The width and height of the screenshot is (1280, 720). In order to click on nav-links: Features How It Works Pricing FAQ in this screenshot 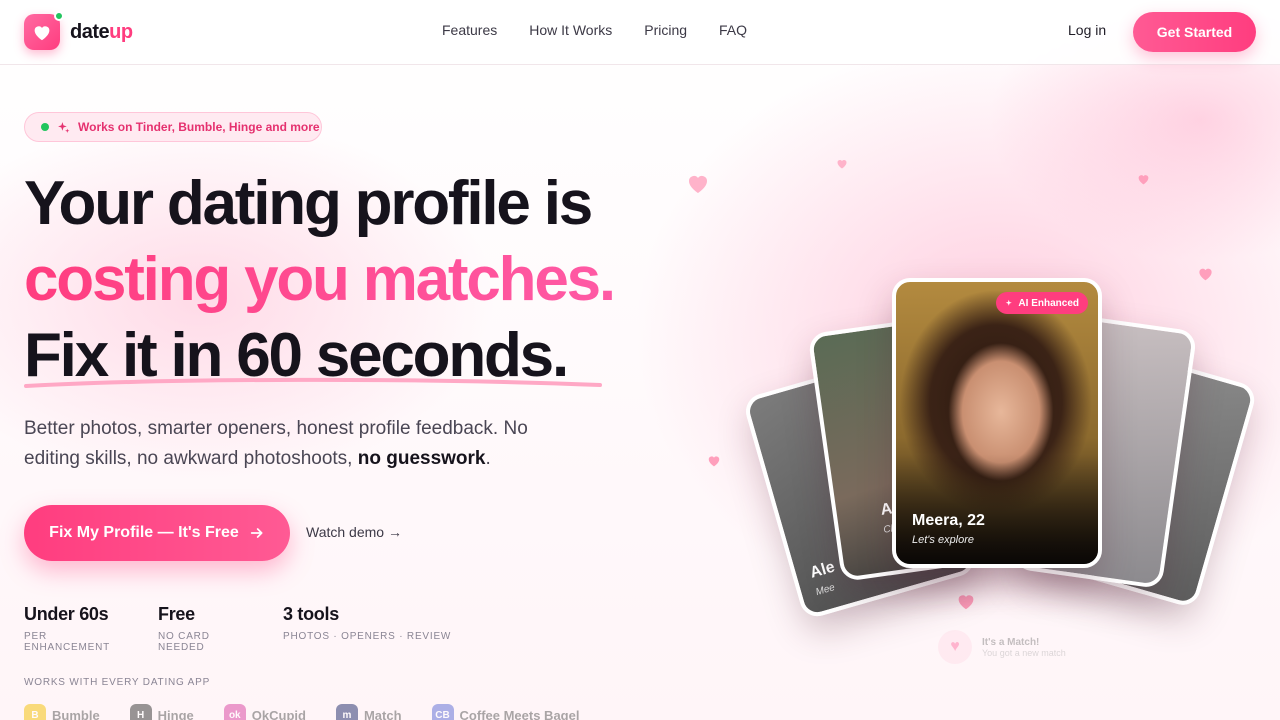, I will do `click(594, 30)`.